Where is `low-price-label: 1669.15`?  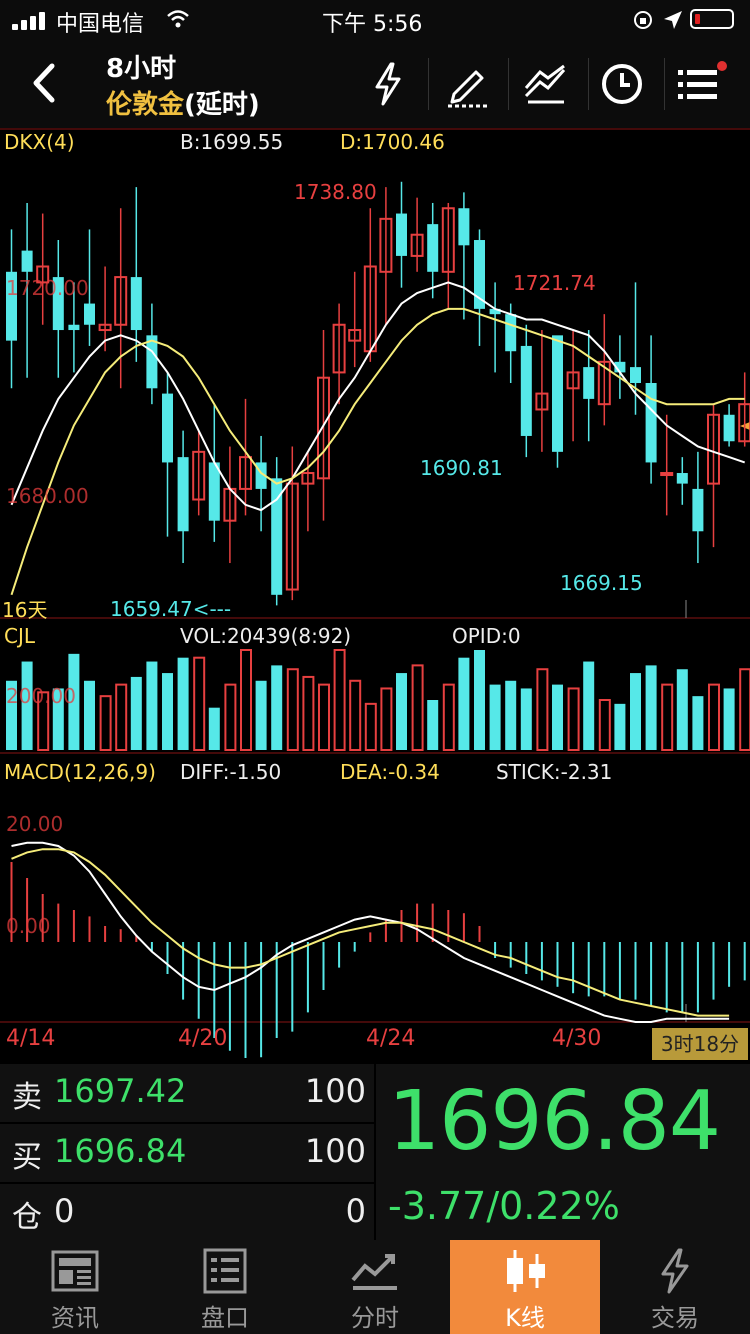
low-price-label: 1669.15 is located at coordinates (601, 583).